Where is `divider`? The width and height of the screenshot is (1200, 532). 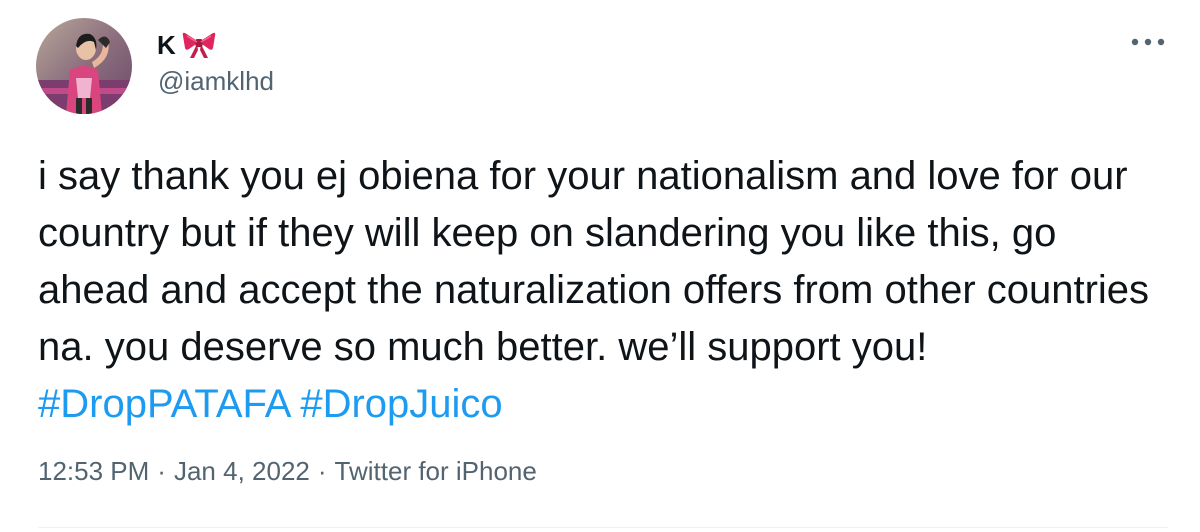
divider is located at coordinates (603, 527).